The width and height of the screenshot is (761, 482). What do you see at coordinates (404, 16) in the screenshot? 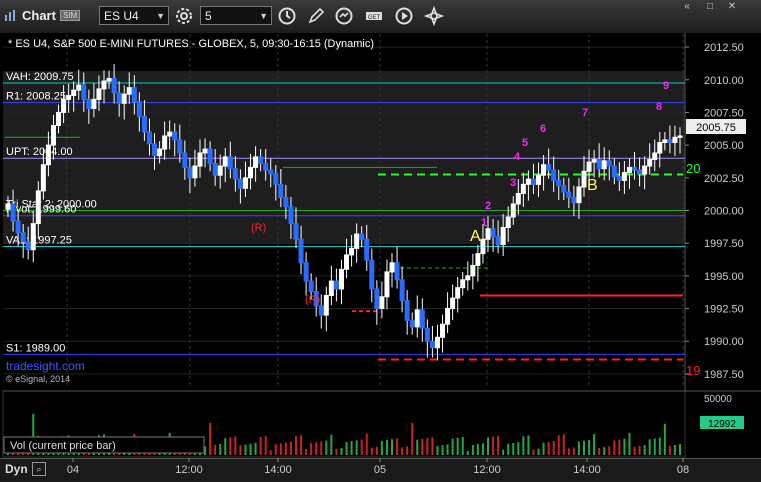
I see `play-icon` at bounding box center [404, 16].